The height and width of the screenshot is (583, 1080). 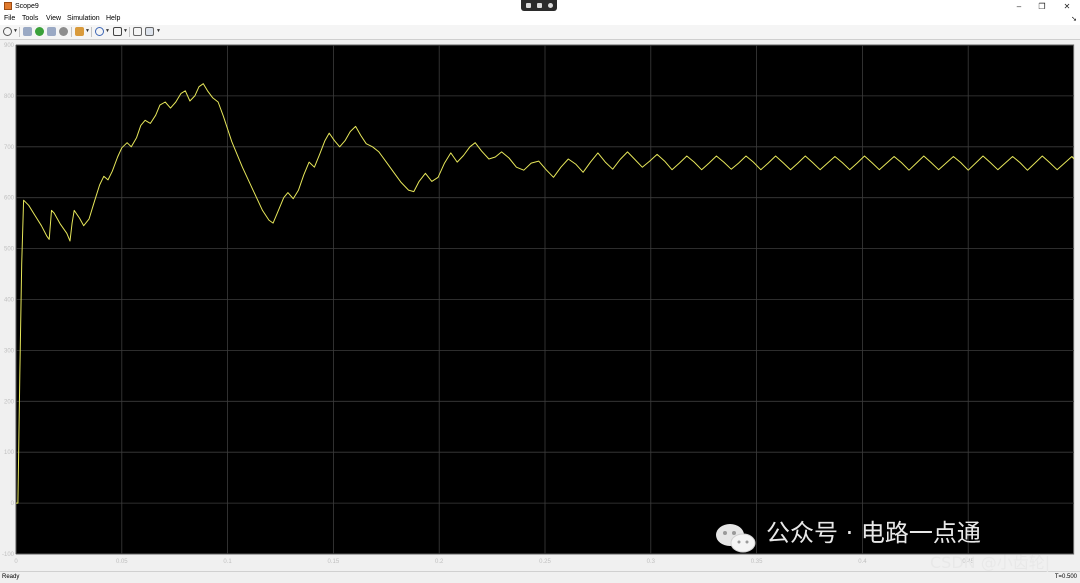 I want to click on x-tick-label: 0.4, so click(x=862, y=562).